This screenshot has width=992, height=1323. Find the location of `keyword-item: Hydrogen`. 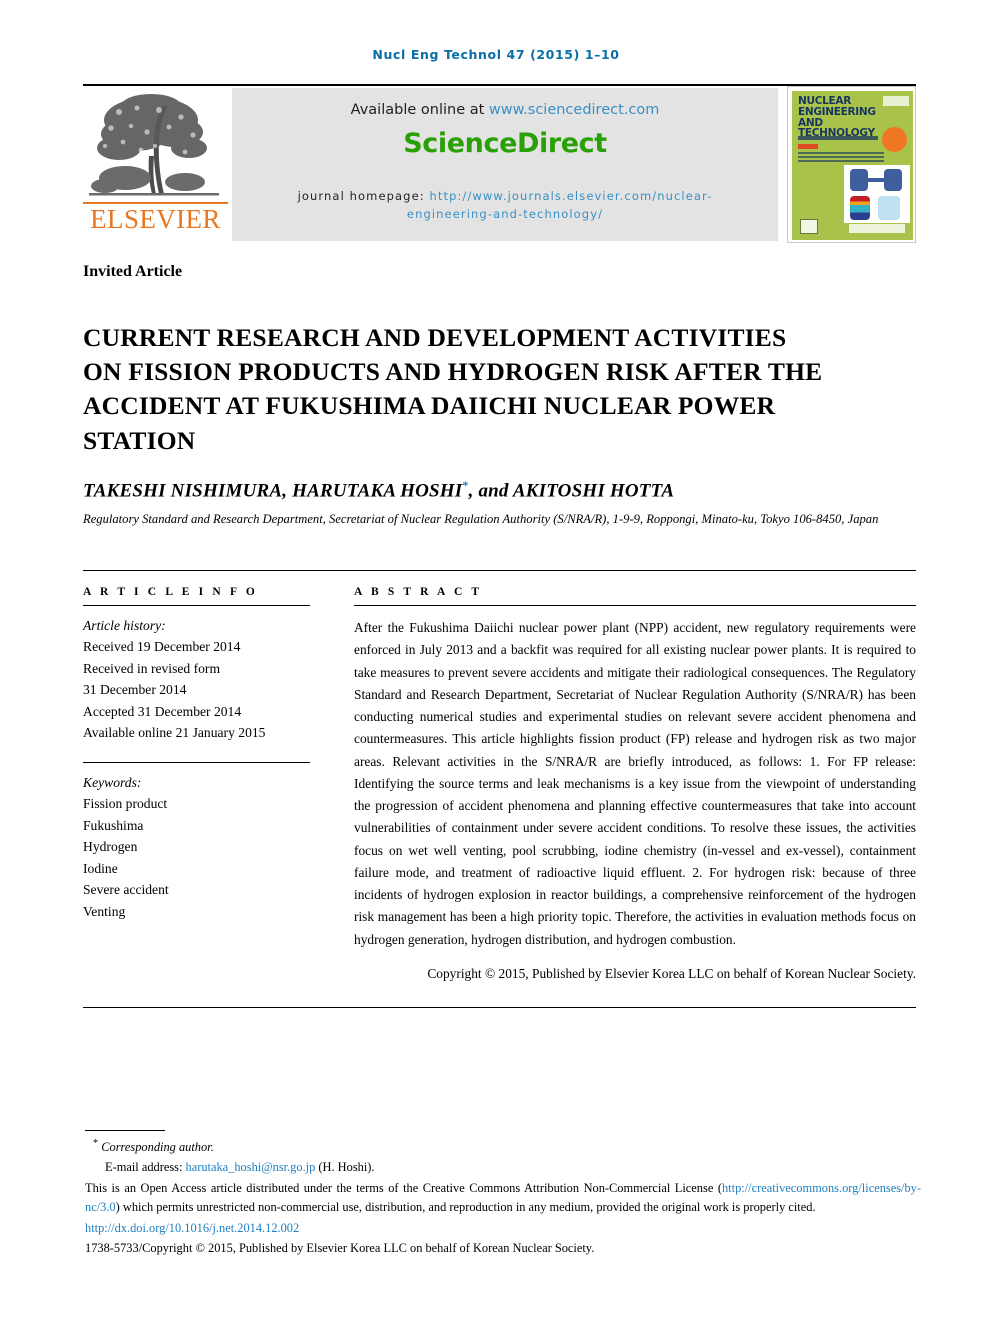

keyword-item: Hydrogen is located at coordinates (110, 847).